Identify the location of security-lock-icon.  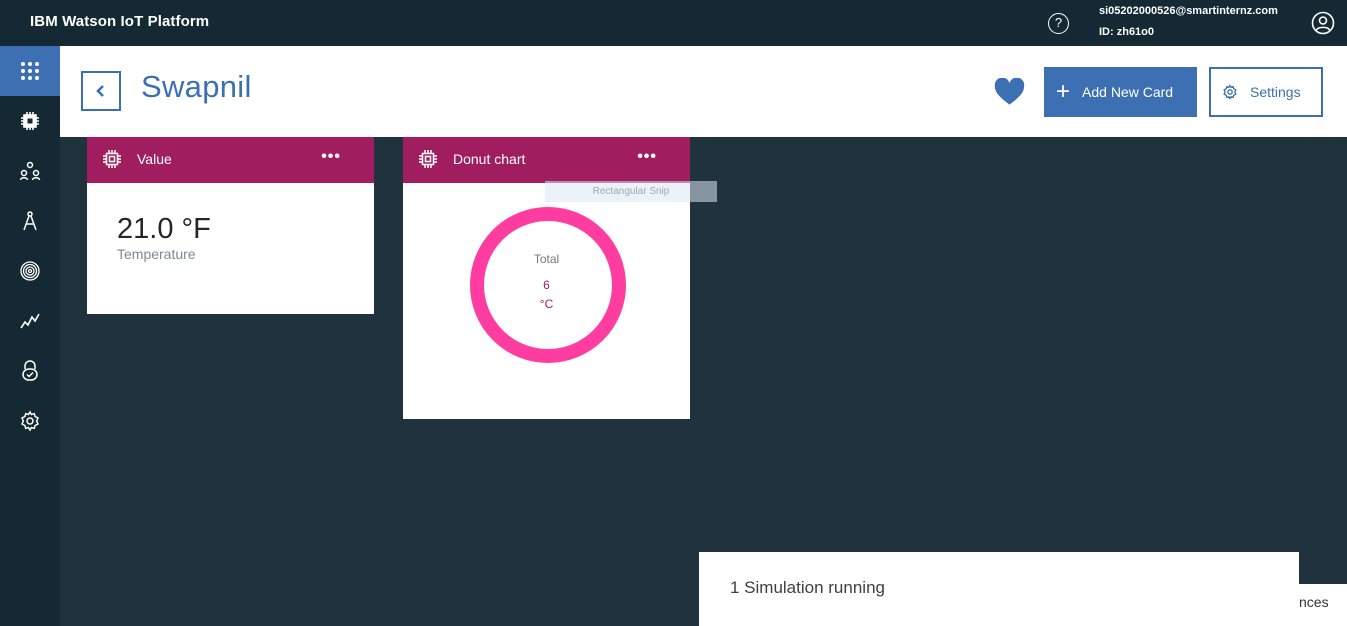
(30, 370).